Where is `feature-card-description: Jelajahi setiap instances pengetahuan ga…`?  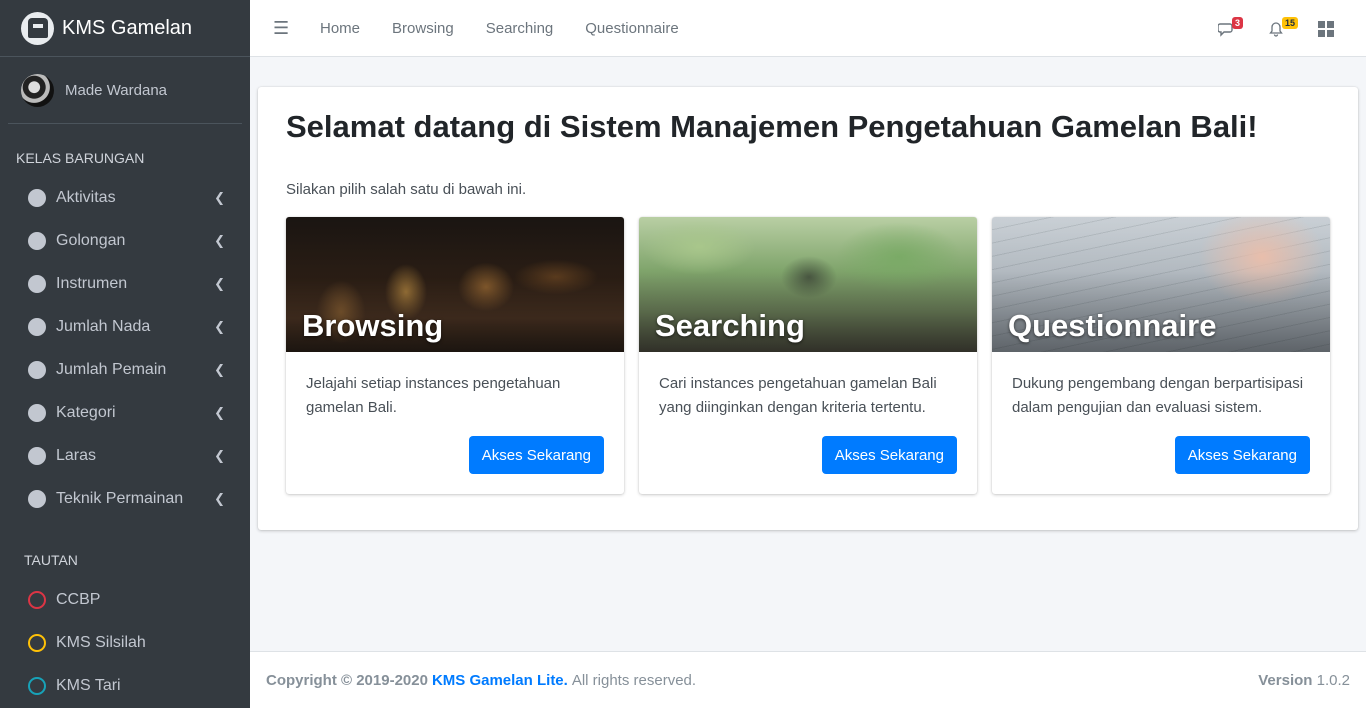 feature-card-description: Jelajahi setiap instances pengetahuan ga… is located at coordinates (433, 395).